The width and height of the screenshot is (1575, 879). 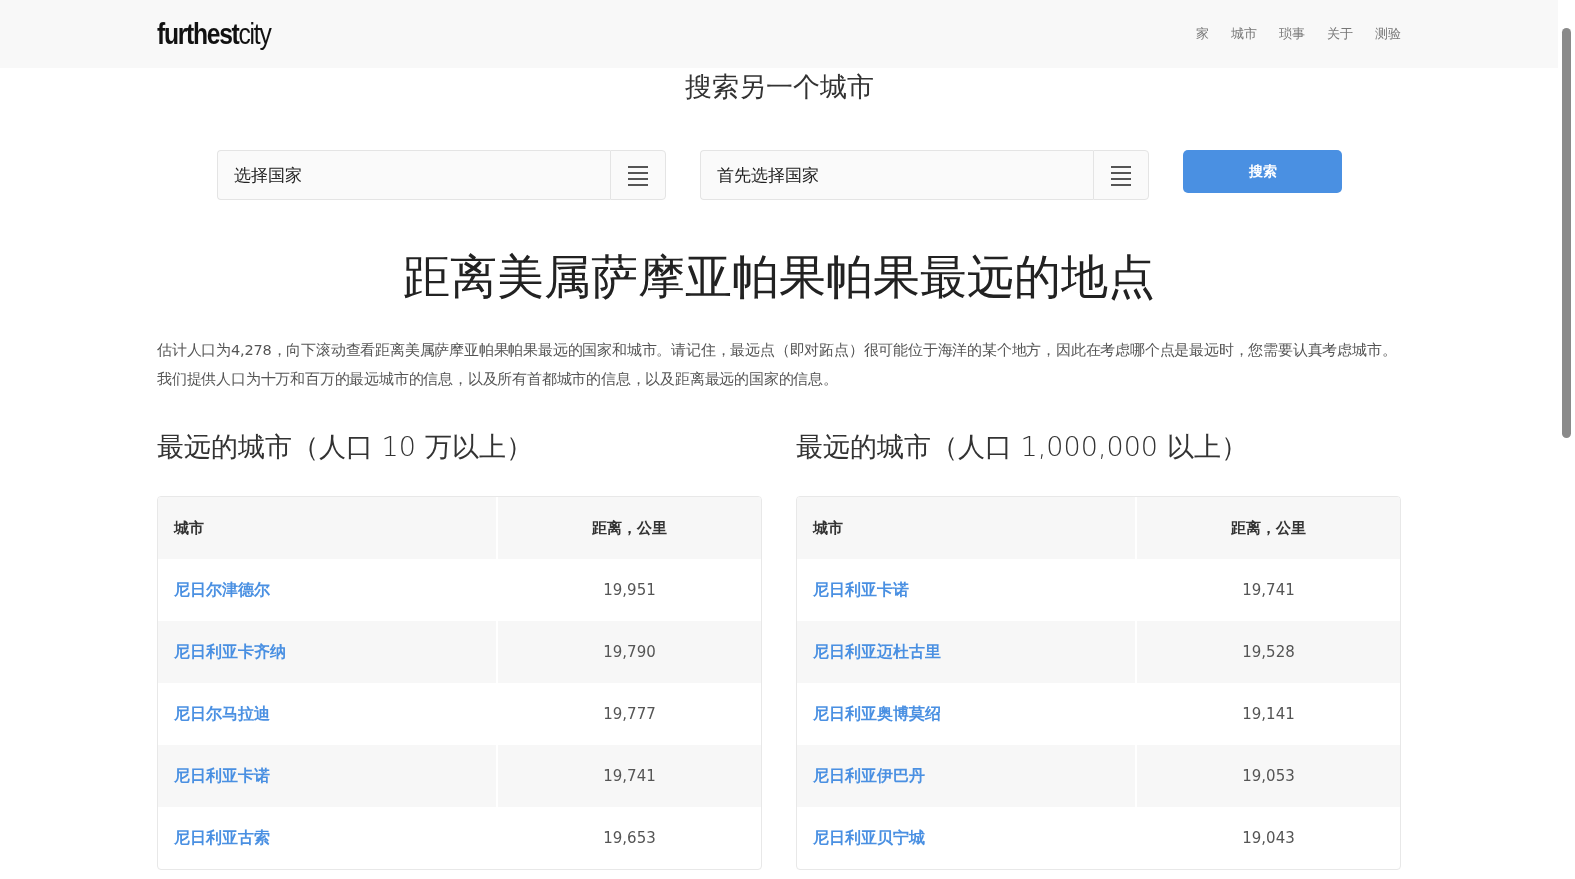 What do you see at coordinates (1262, 171) in the screenshot?
I see `search-button: 搜索` at bounding box center [1262, 171].